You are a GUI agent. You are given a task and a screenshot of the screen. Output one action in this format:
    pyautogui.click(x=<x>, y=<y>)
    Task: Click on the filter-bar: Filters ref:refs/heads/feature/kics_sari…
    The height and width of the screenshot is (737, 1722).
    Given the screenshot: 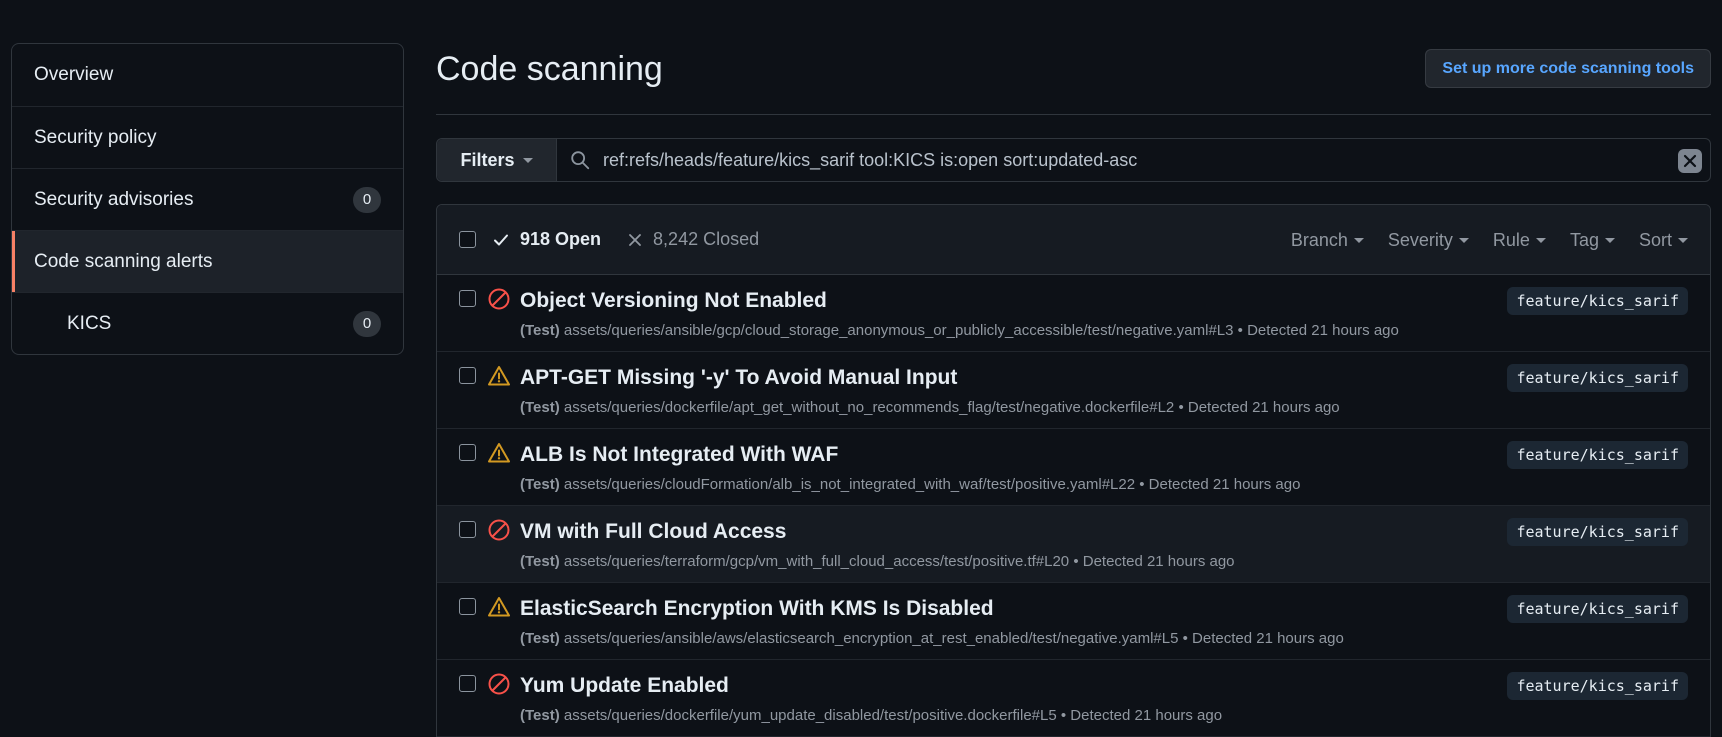 What is the action you would take?
    pyautogui.click(x=1073, y=160)
    